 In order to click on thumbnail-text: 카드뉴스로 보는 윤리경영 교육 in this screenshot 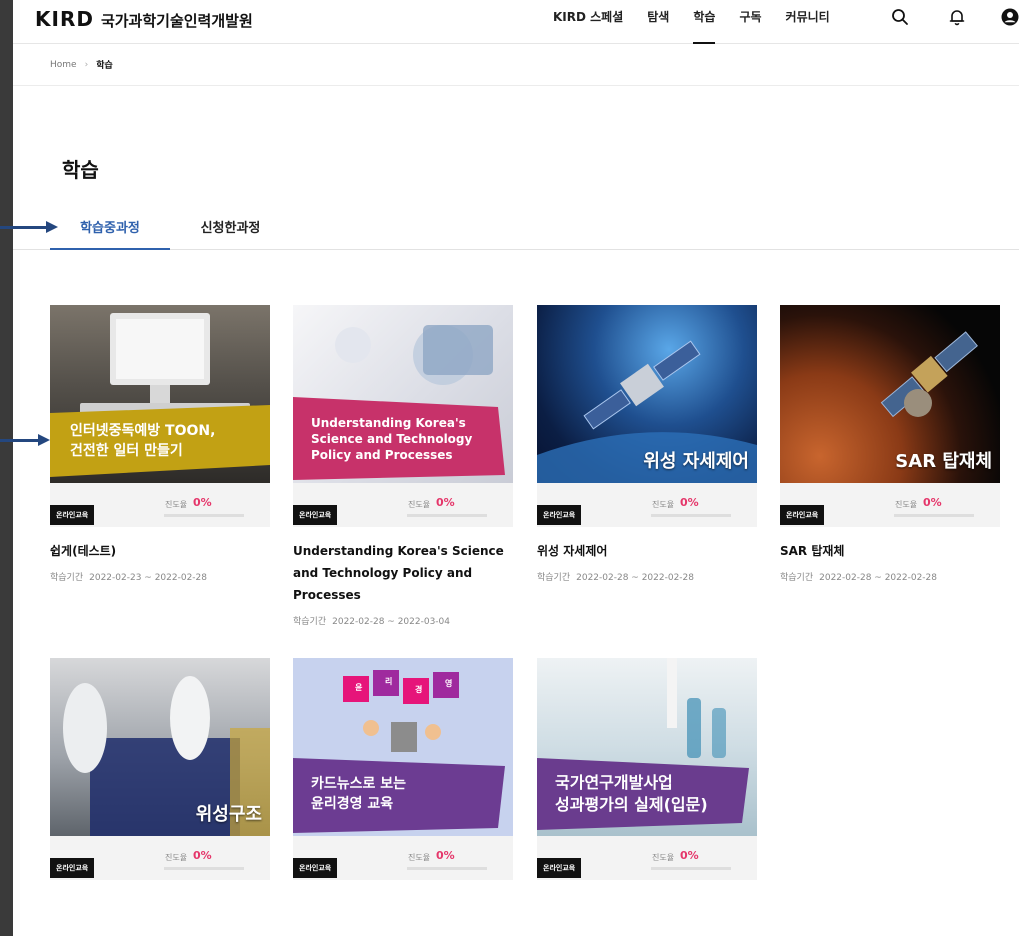, I will do `click(359, 794)`.